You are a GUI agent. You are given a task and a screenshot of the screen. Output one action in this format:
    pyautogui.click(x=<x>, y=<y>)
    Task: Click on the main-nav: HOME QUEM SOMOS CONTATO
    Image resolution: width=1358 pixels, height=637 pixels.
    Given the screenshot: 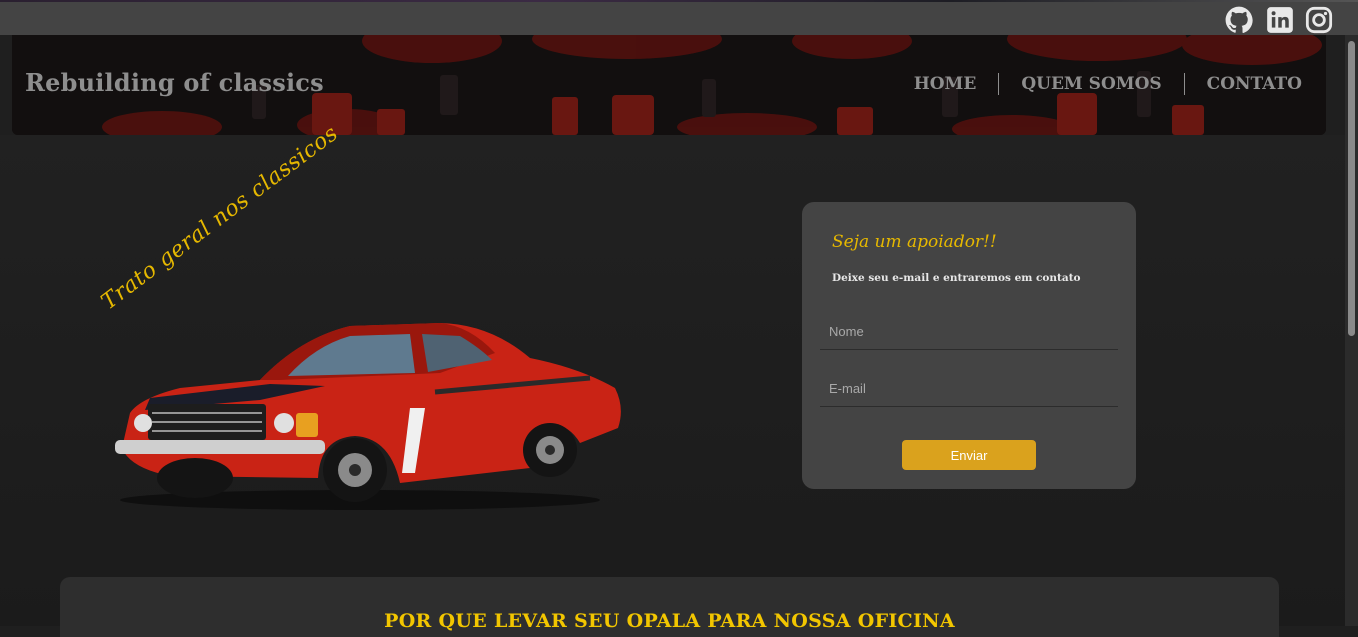 What is the action you would take?
    pyautogui.click(x=1108, y=84)
    